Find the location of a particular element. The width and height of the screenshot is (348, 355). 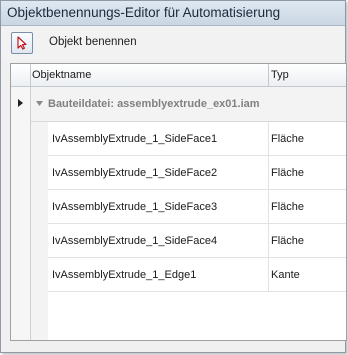

select-tool-button is located at coordinates (22, 43).